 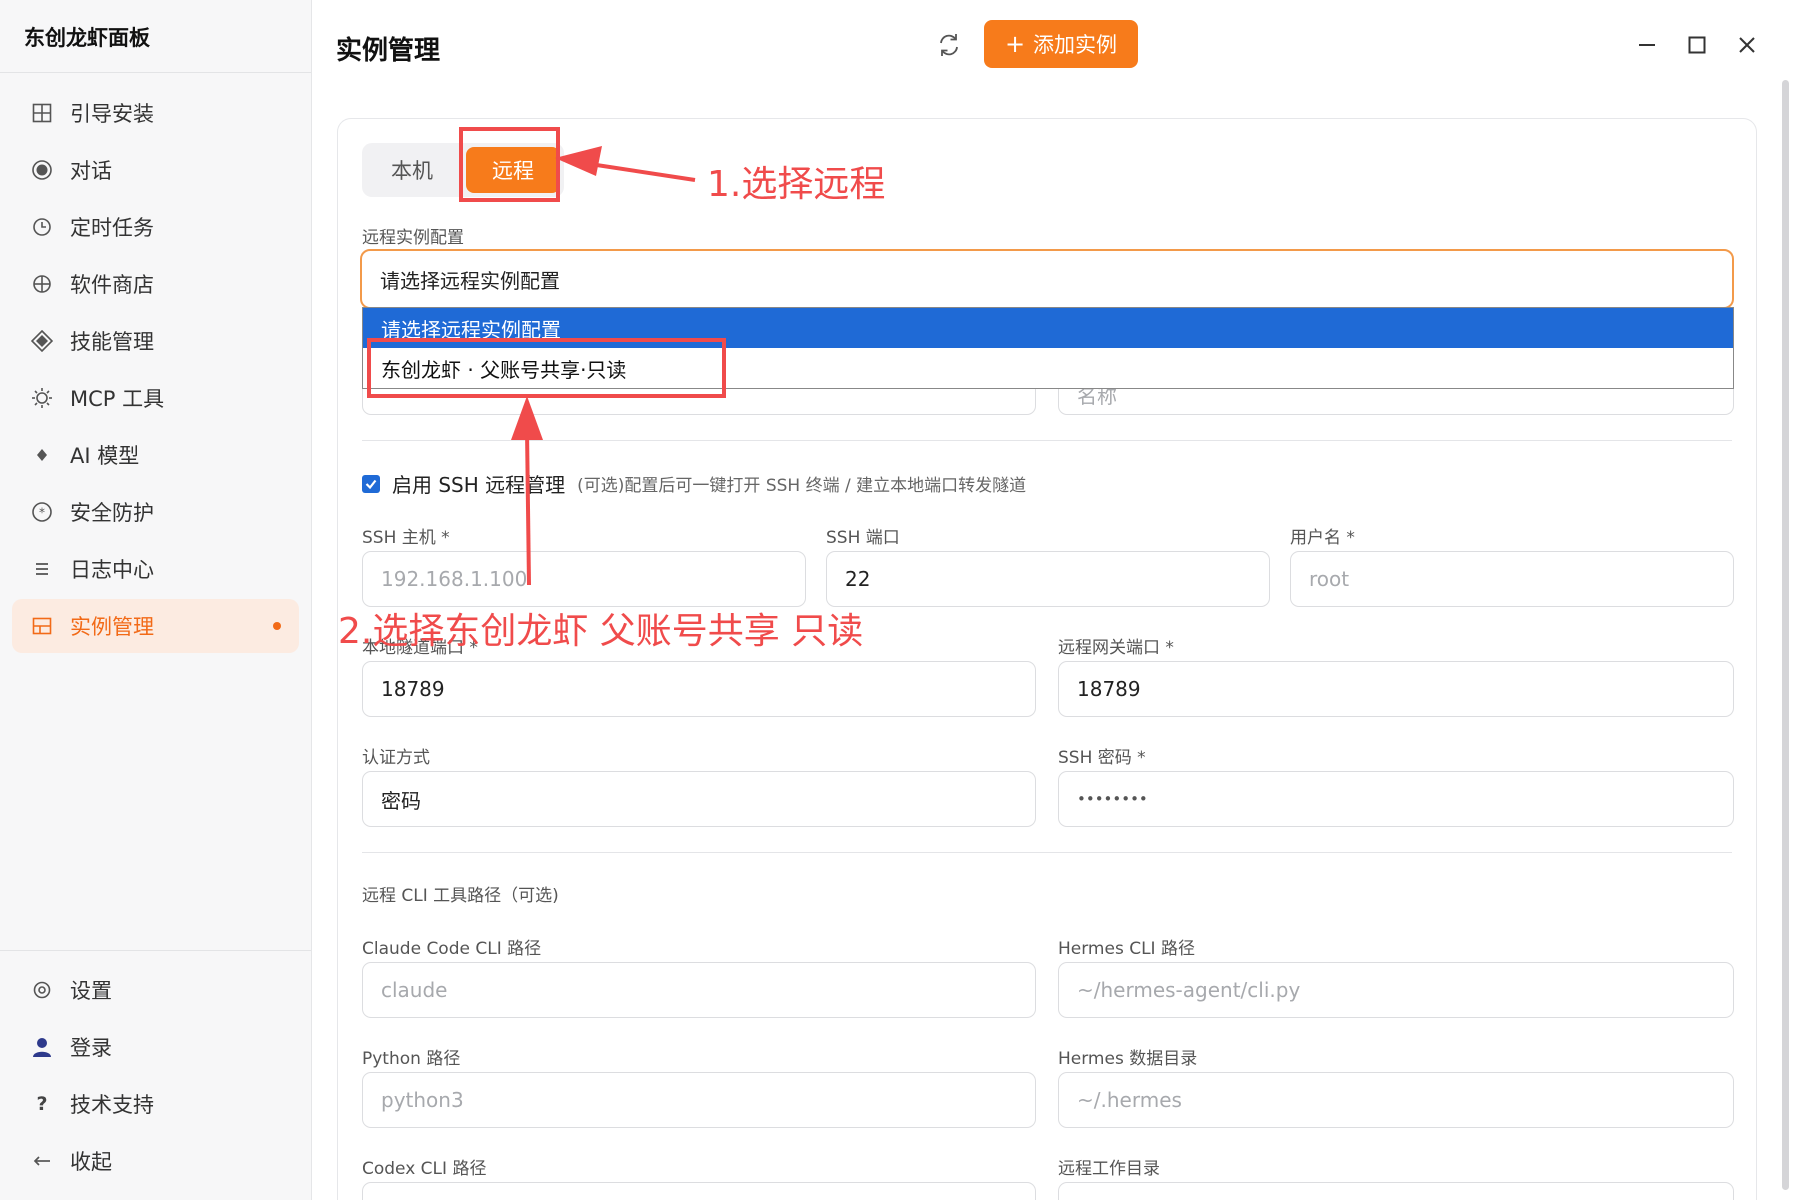 I want to click on sidebar-item-settings: 设置, so click(x=155, y=990).